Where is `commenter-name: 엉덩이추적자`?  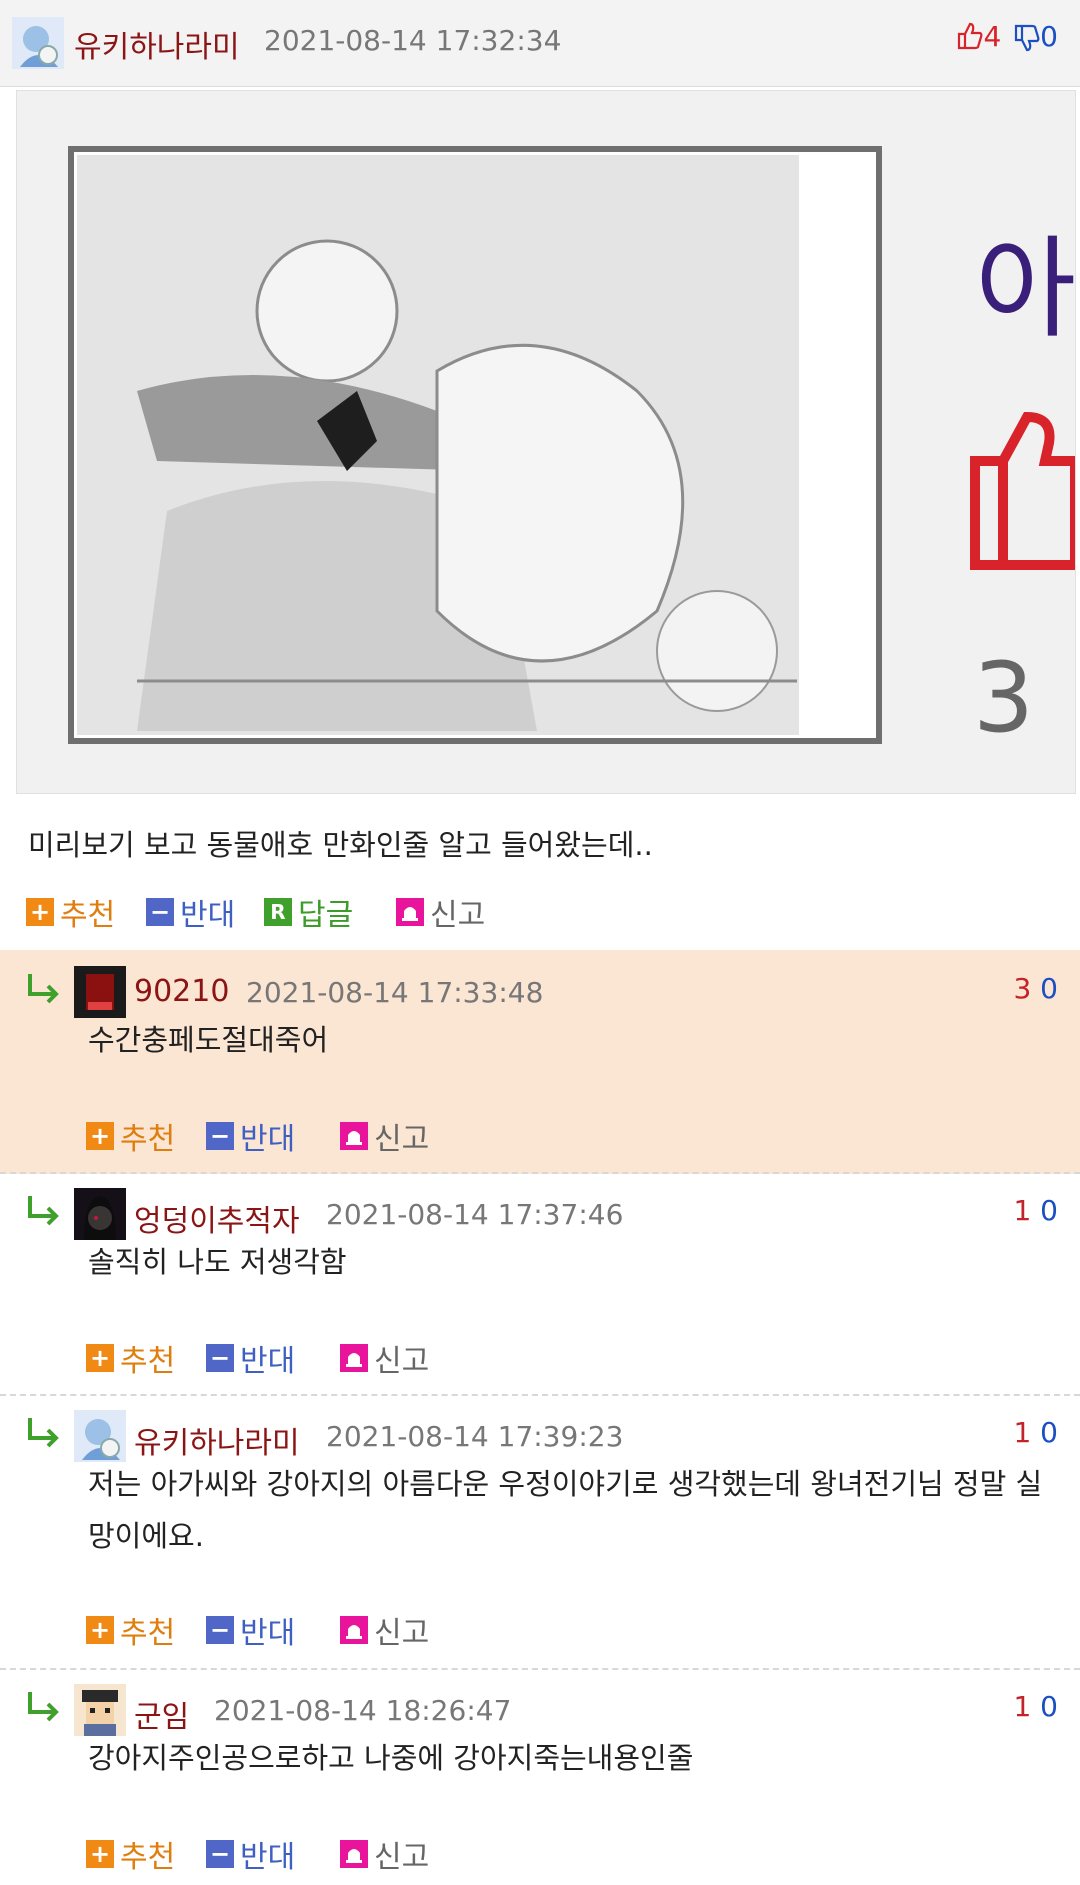 commenter-name: 엉덩이추적자 is located at coordinates (217, 1218).